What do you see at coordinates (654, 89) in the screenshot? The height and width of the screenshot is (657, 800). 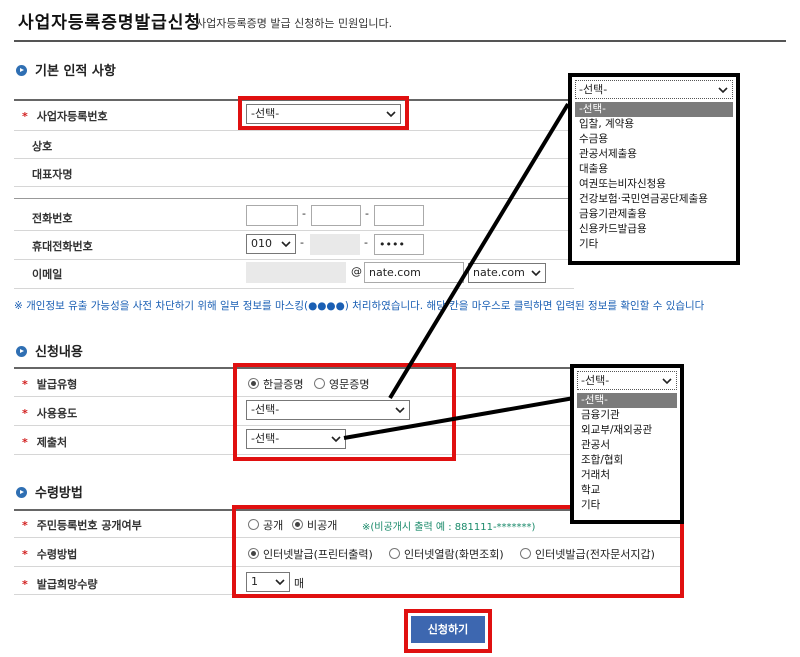 I see `purpose-dropdown-head: -선택-` at bounding box center [654, 89].